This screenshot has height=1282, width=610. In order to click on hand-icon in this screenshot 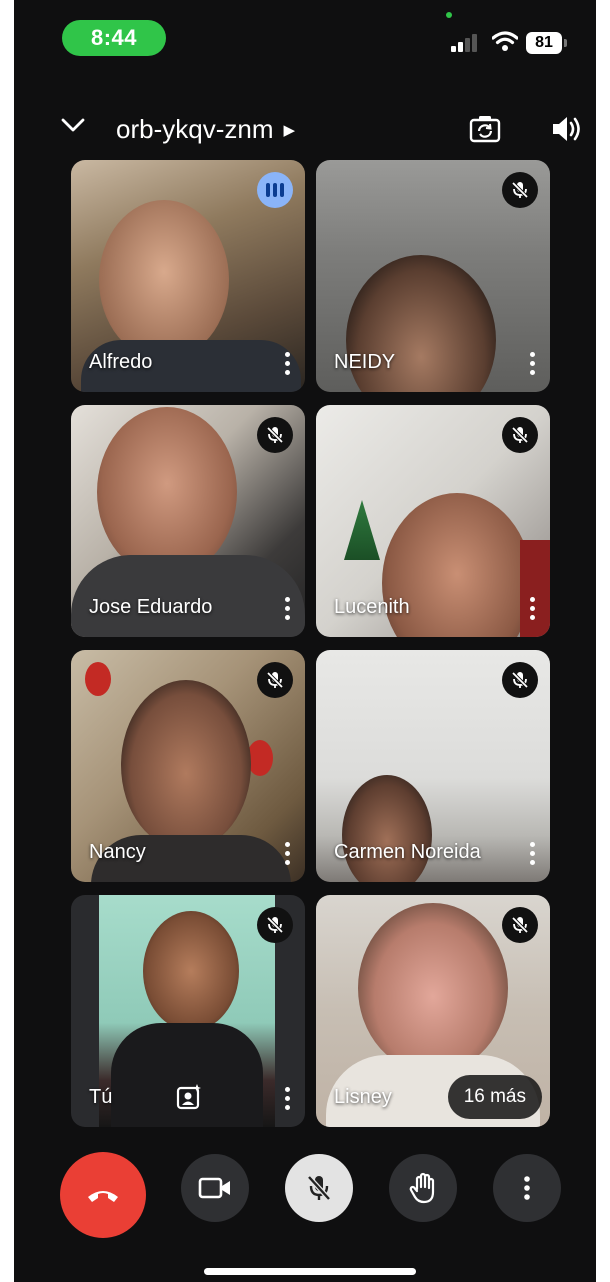, I will do `click(422, 1188)`.